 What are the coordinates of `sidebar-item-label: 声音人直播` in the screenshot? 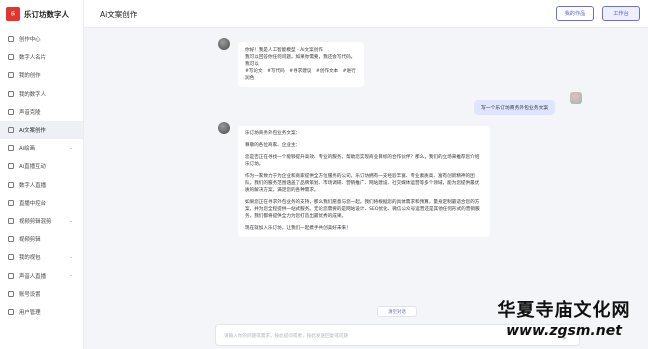 It's located at (32, 276).